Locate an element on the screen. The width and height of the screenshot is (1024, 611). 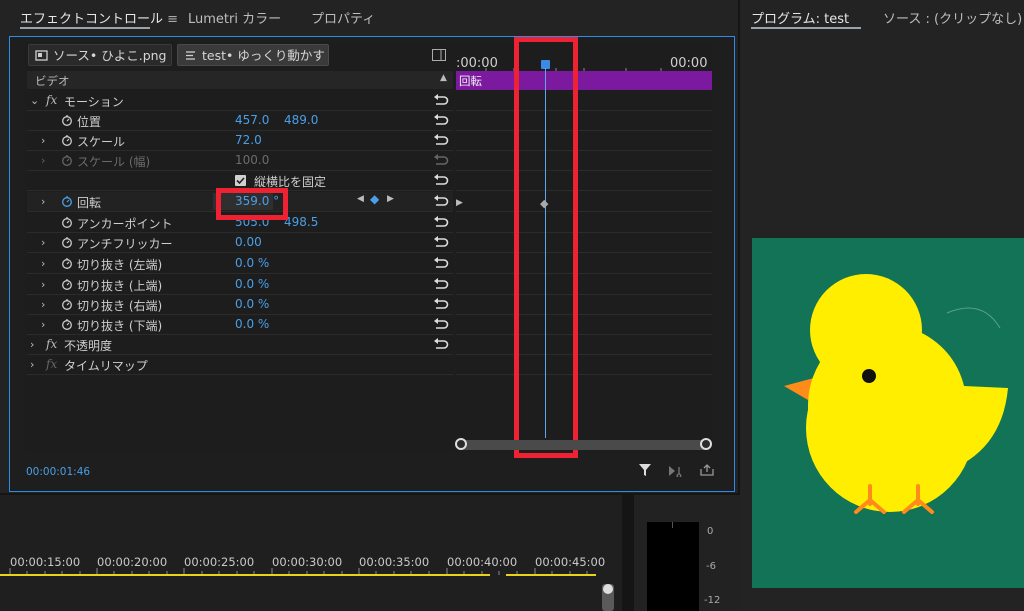
position-y-value: 489.0 is located at coordinates (301, 120).